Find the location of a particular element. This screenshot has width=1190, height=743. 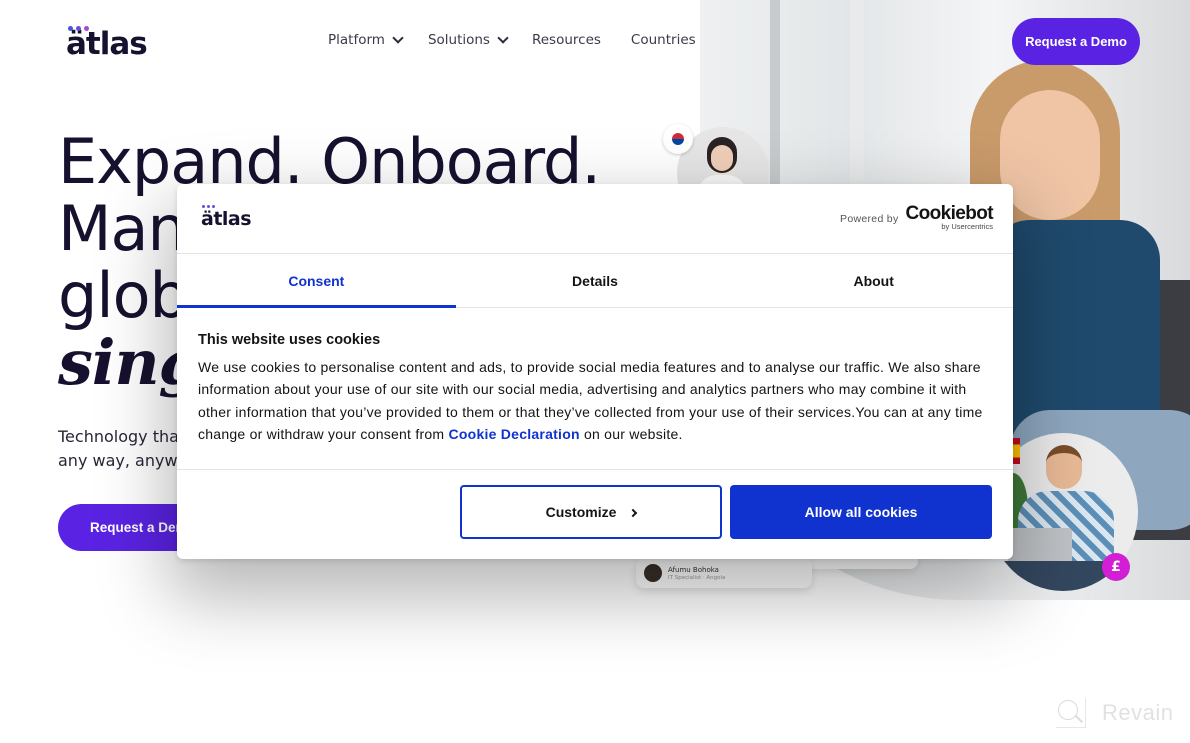

dialog-logo: ätlas is located at coordinates (226, 217).